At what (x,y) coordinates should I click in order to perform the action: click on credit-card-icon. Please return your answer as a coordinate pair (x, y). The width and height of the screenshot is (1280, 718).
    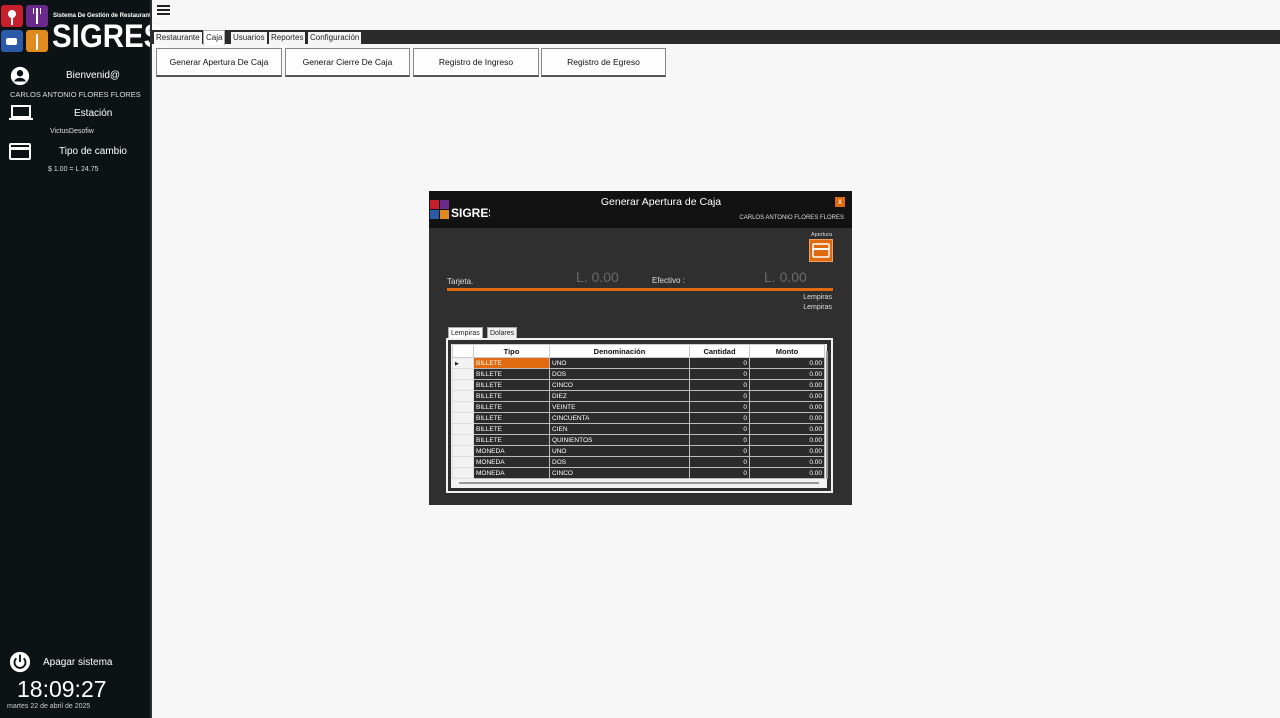
    Looking at the image, I should click on (821, 250).